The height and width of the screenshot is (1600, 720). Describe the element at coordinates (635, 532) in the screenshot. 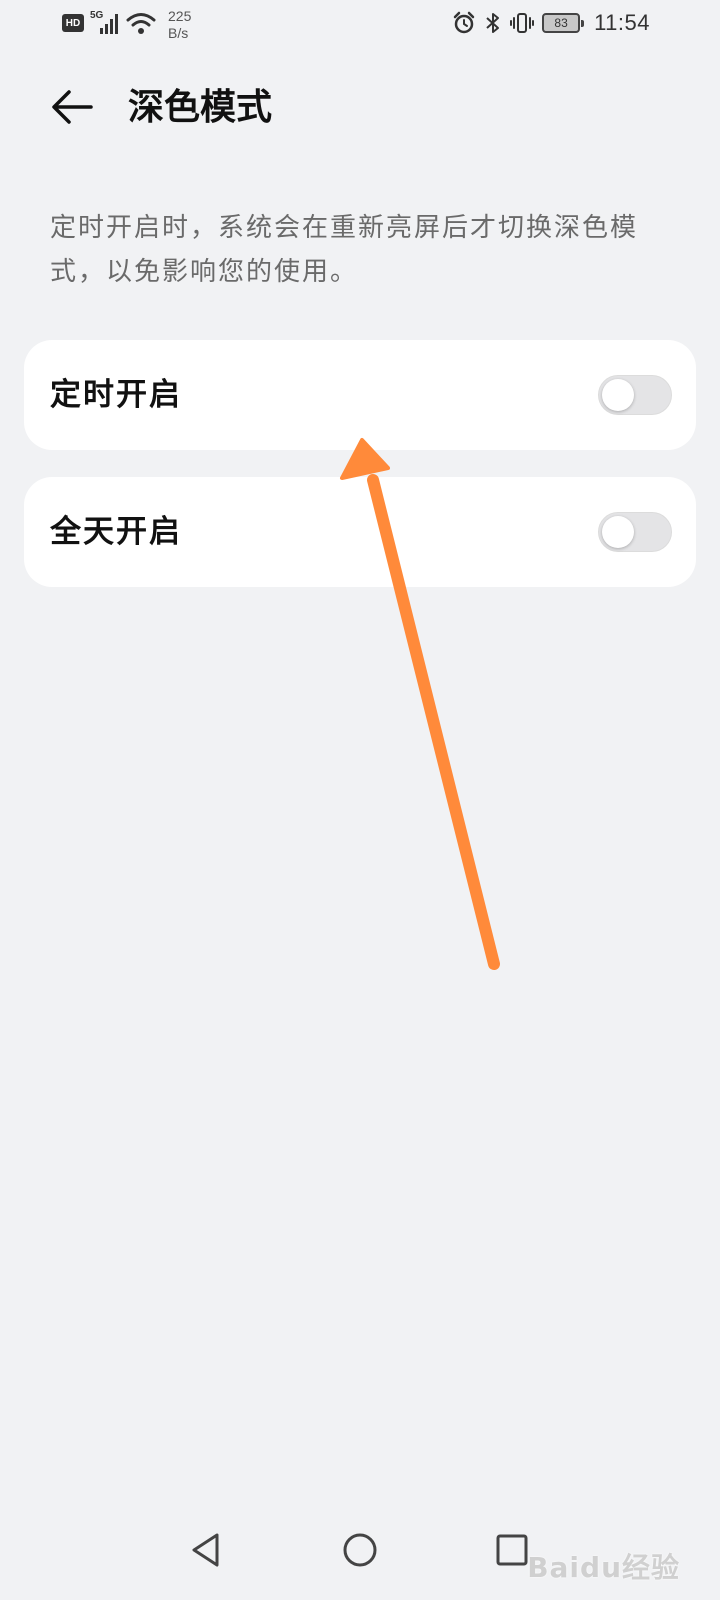

I see `setting-all-day-toggle` at that location.